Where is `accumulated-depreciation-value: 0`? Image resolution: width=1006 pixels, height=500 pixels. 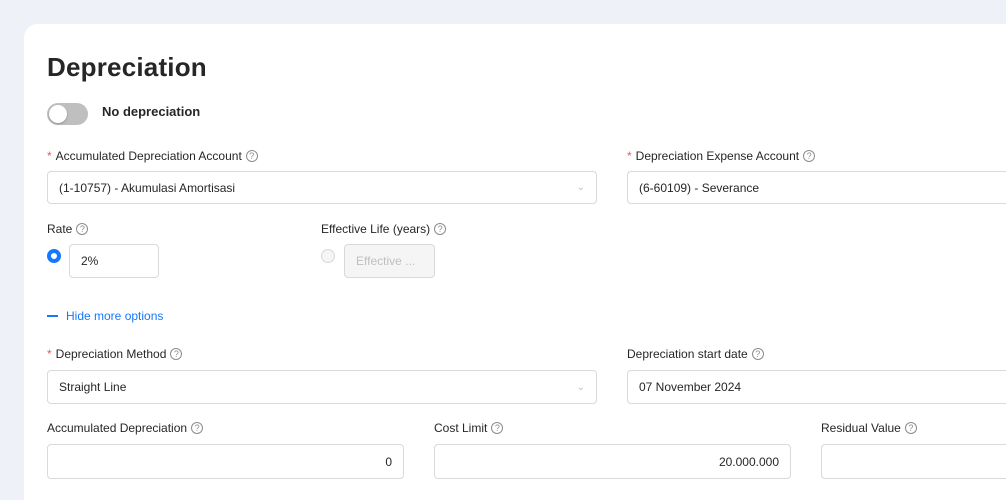 accumulated-depreciation-value: 0 is located at coordinates (388, 461).